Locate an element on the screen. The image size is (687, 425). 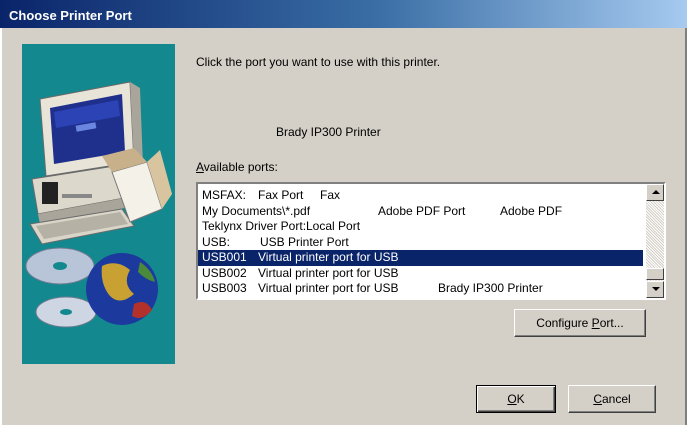
ok-label-rest: K is located at coordinates (520, 399).